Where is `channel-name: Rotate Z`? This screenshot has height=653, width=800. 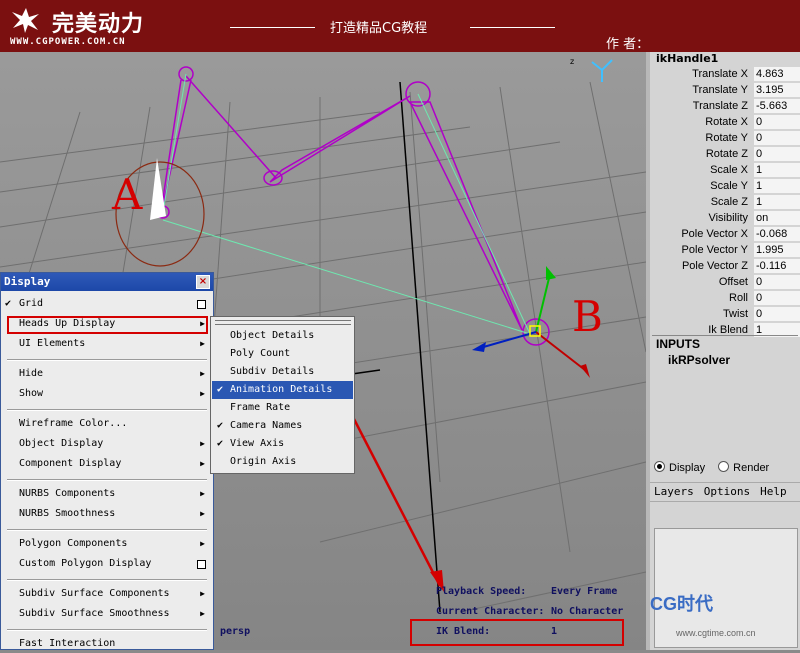
channel-name: Rotate Z is located at coordinates (726, 154).